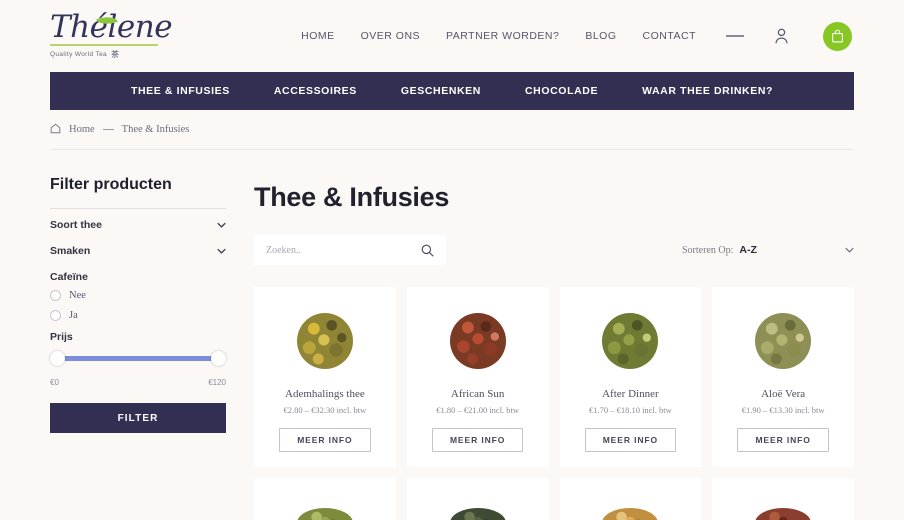  I want to click on sort-selected-value: A-Z, so click(748, 250).